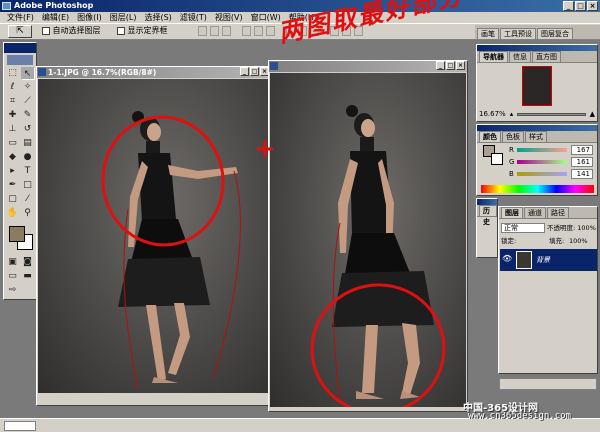 Image resolution: width=600 pixels, height=432 pixels. I want to click on document-2-titlebar: _ □ ×, so click(368, 66).